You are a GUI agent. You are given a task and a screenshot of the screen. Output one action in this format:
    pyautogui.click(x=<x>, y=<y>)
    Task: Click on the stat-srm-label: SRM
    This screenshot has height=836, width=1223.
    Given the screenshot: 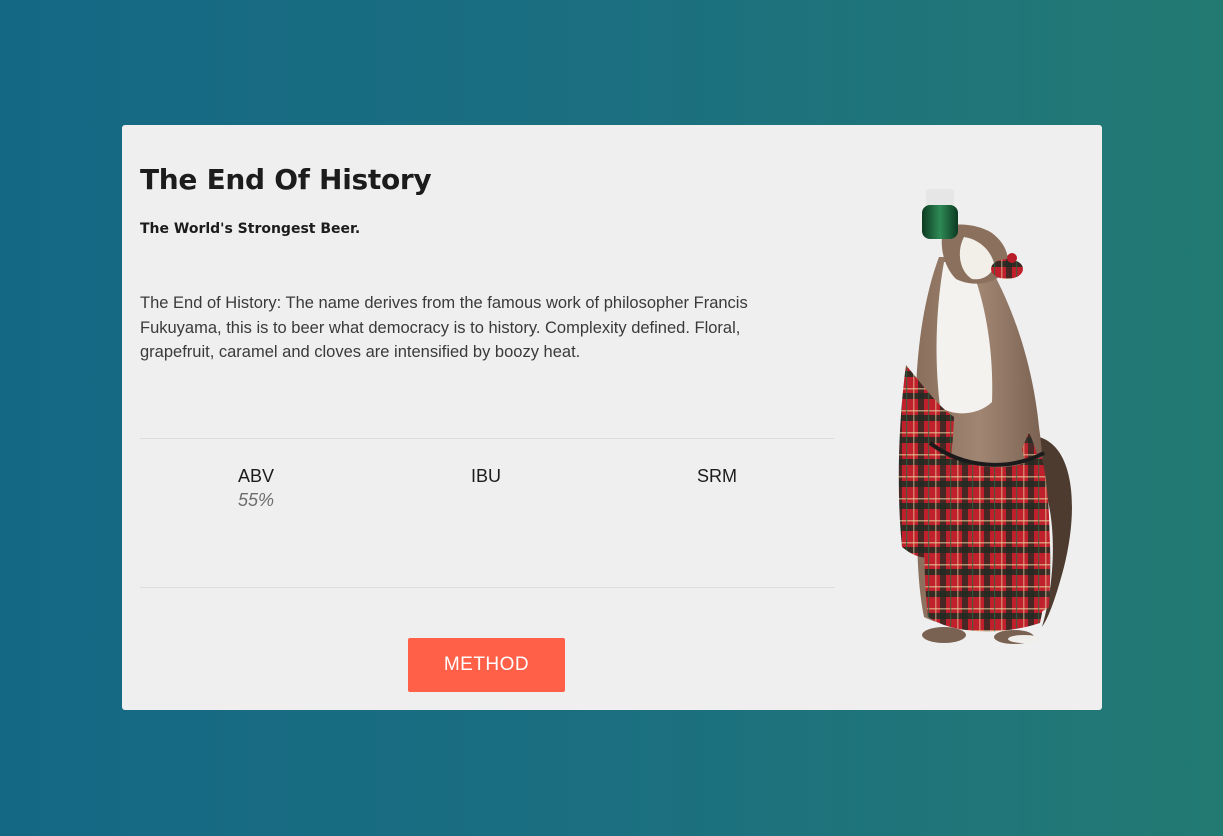 What is the action you would take?
    pyautogui.click(x=717, y=476)
    